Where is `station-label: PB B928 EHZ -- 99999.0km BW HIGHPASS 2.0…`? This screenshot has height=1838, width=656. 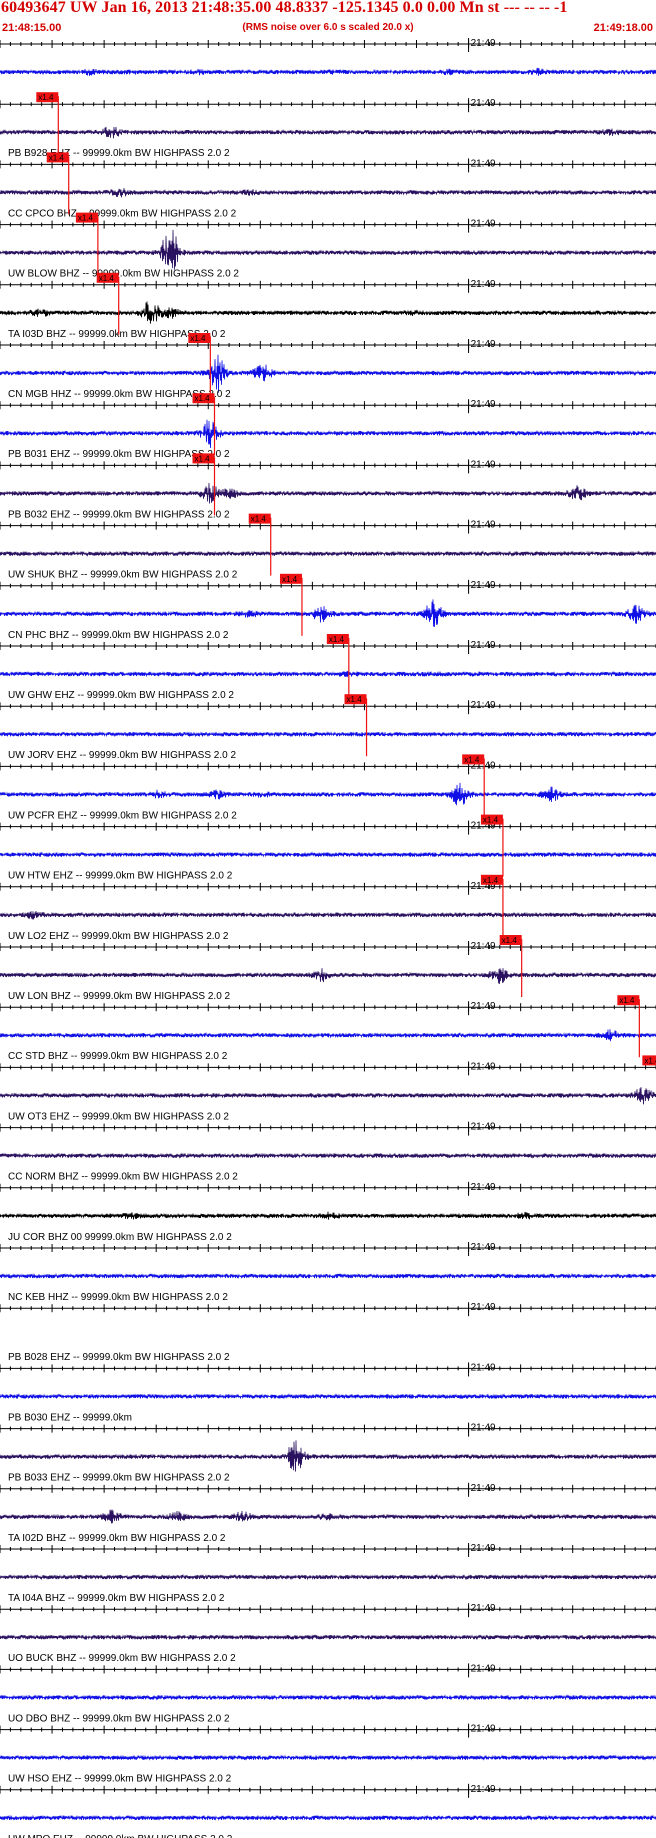 station-label: PB B928 EHZ -- 99999.0km BW HIGHPASS 2.0… is located at coordinates (119, 153).